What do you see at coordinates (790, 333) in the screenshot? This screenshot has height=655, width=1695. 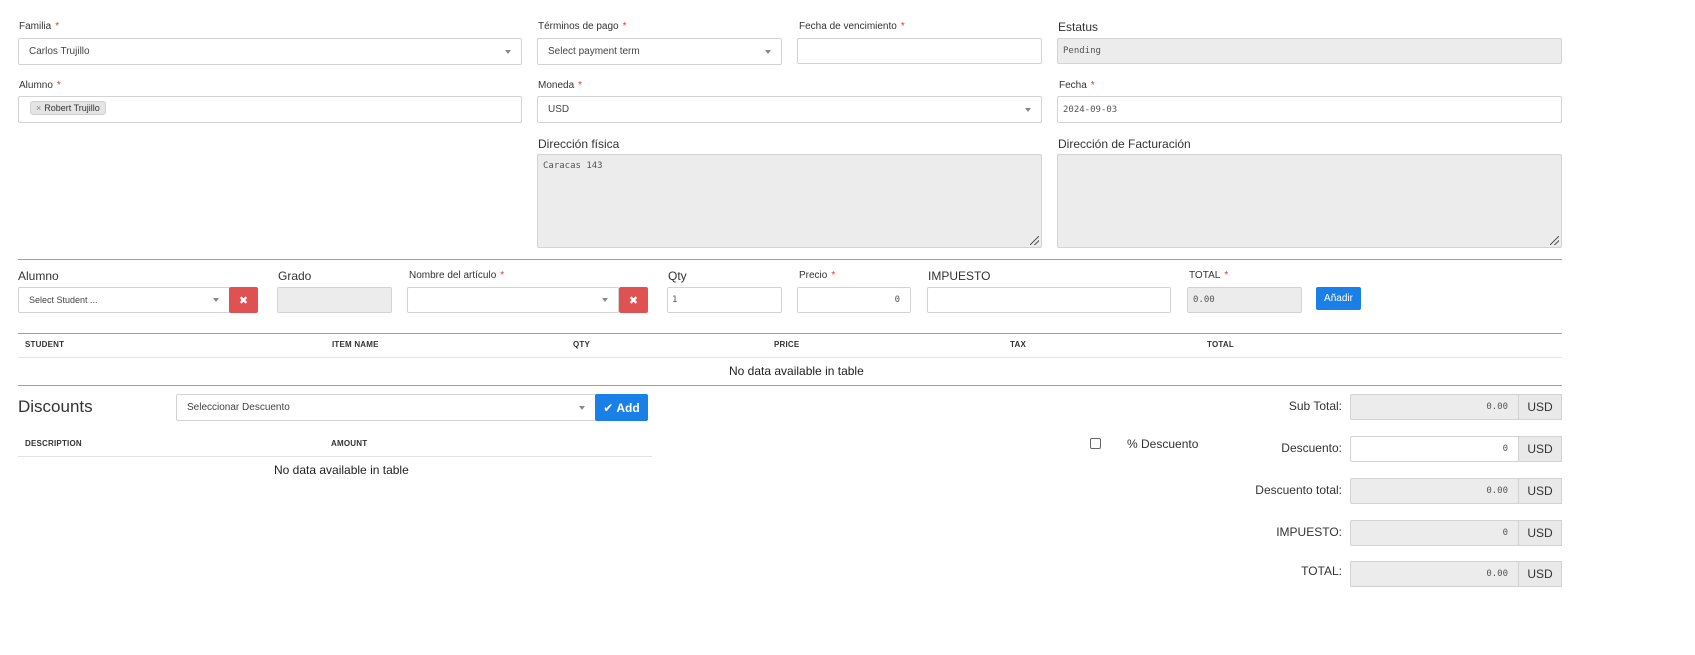 I see `items-table-top-border` at bounding box center [790, 333].